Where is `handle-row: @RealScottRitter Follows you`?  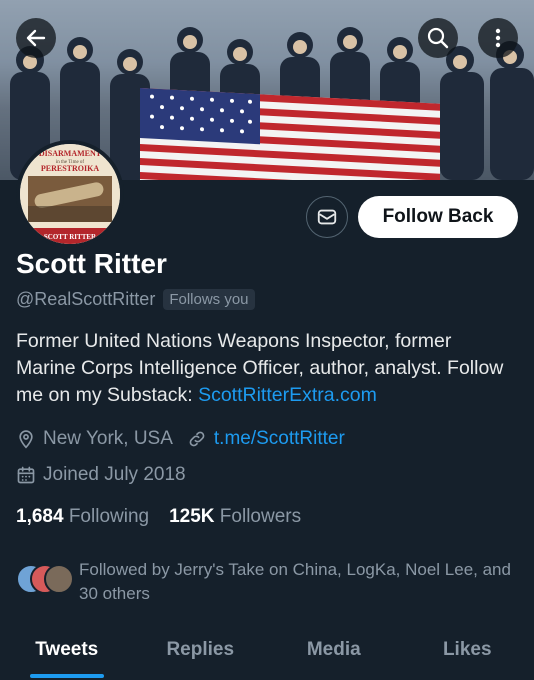
handle-row: @RealScottRitter Follows you is located at coordinates (135, 299).